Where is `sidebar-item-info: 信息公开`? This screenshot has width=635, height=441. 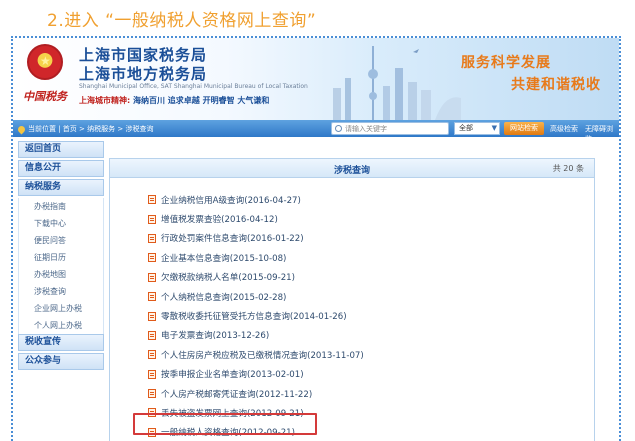
sidebar-item-info: 信息公开 is located at coordinates (61, 168).